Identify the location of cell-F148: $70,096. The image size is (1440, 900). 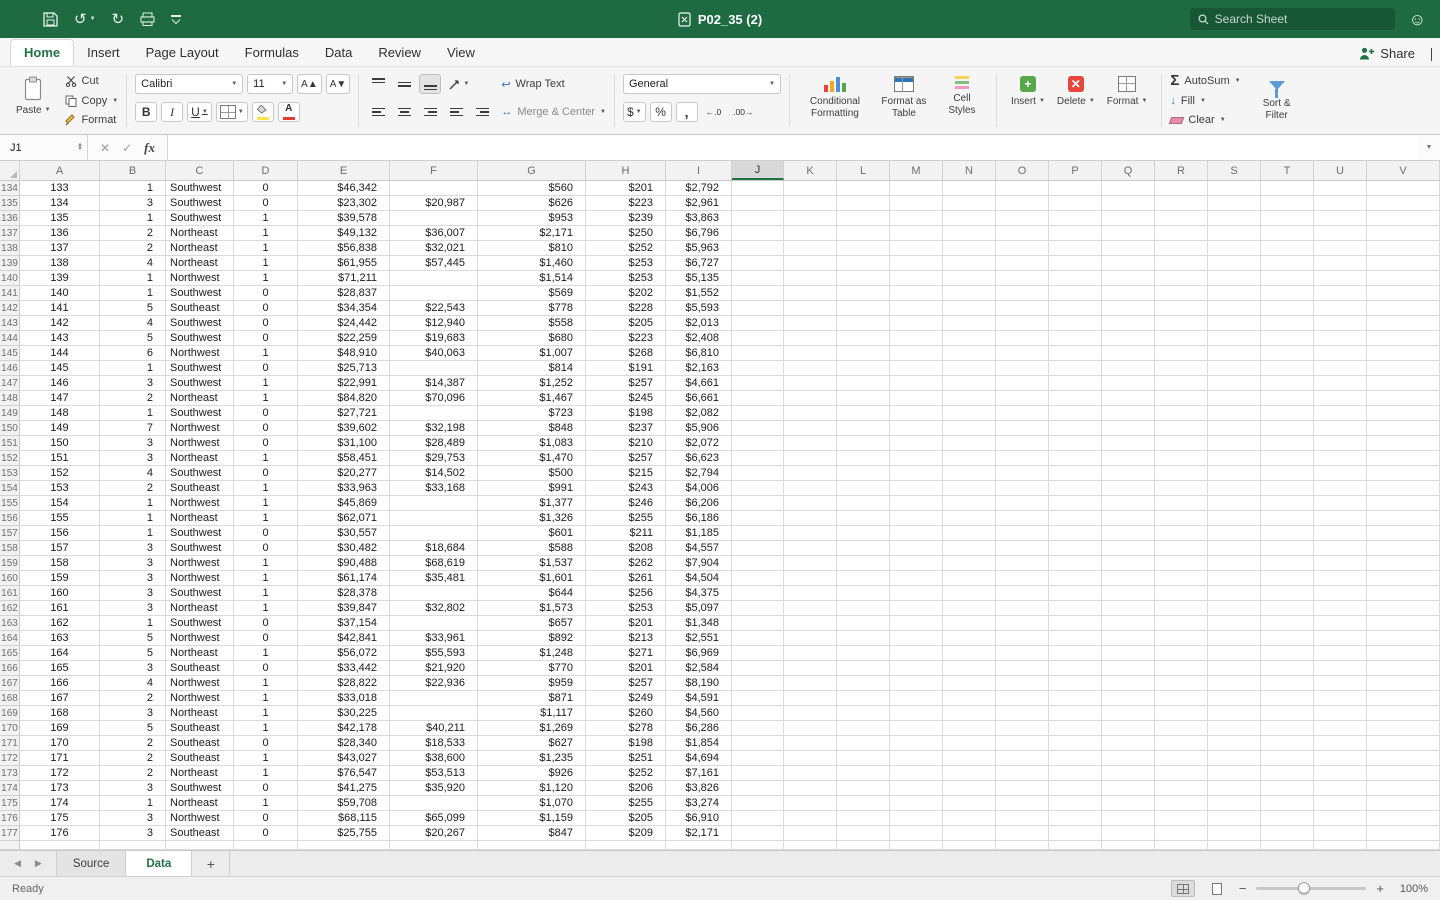
(434, 398).